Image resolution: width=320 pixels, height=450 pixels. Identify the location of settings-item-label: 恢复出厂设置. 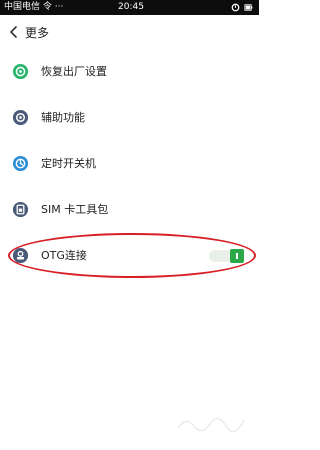
(74, 71).